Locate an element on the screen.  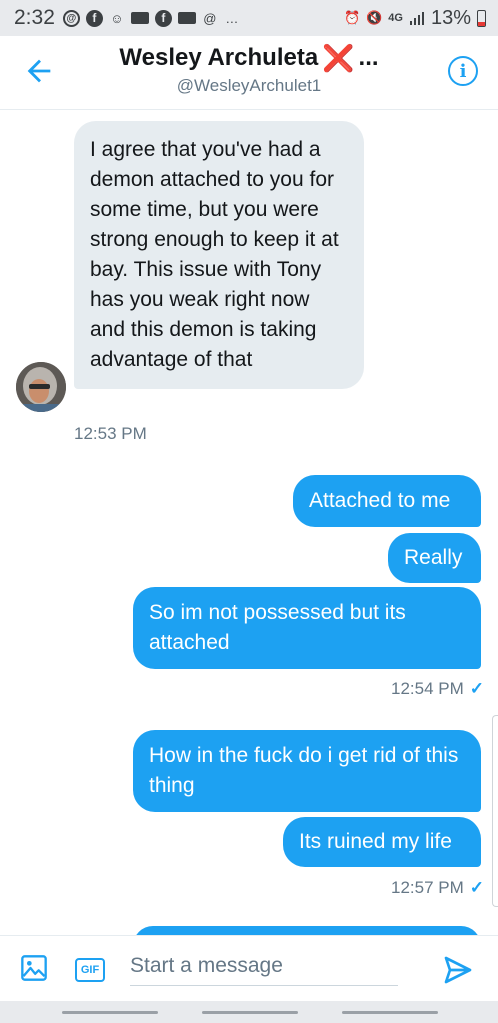
mute-icon: 🔇 is located at coordinates (374, 17).